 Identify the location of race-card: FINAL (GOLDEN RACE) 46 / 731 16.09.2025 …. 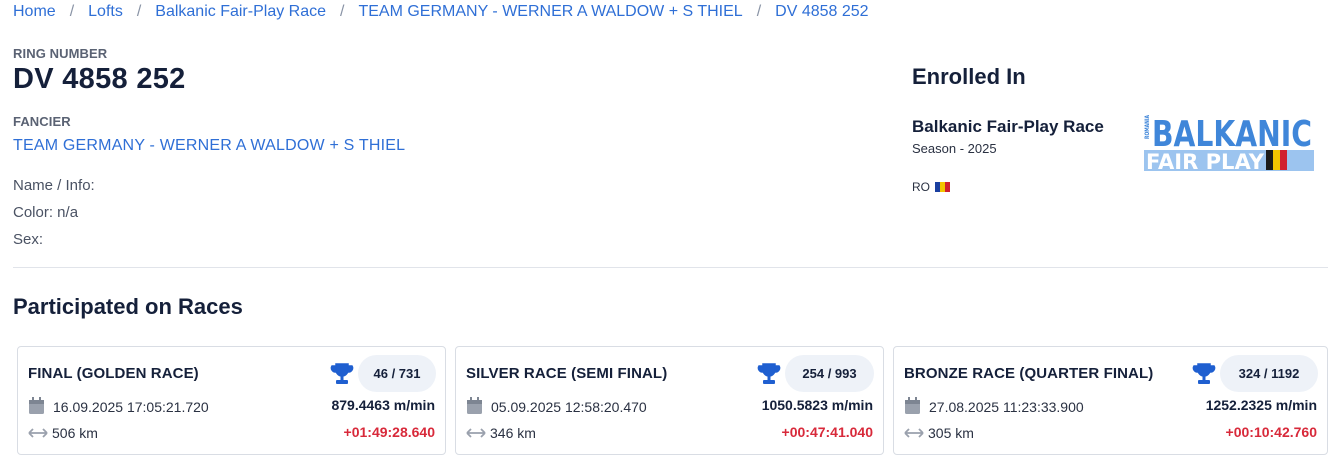
(231, 400).